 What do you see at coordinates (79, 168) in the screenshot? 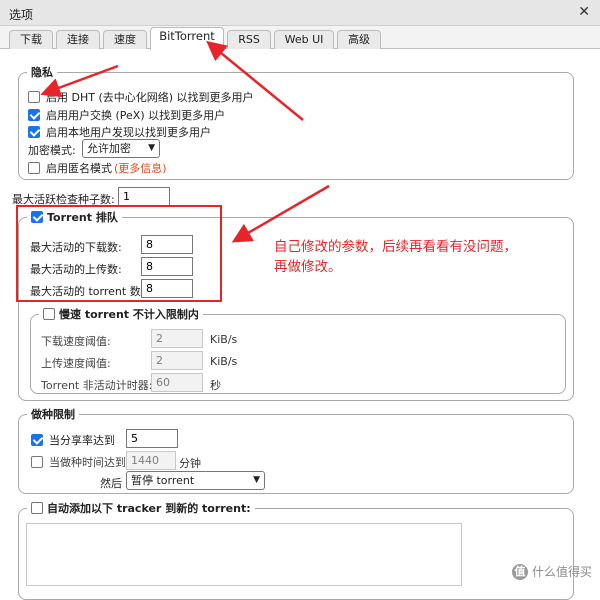
I see `anon-label: 启用匿名模式` at bounding box center [79, 168].